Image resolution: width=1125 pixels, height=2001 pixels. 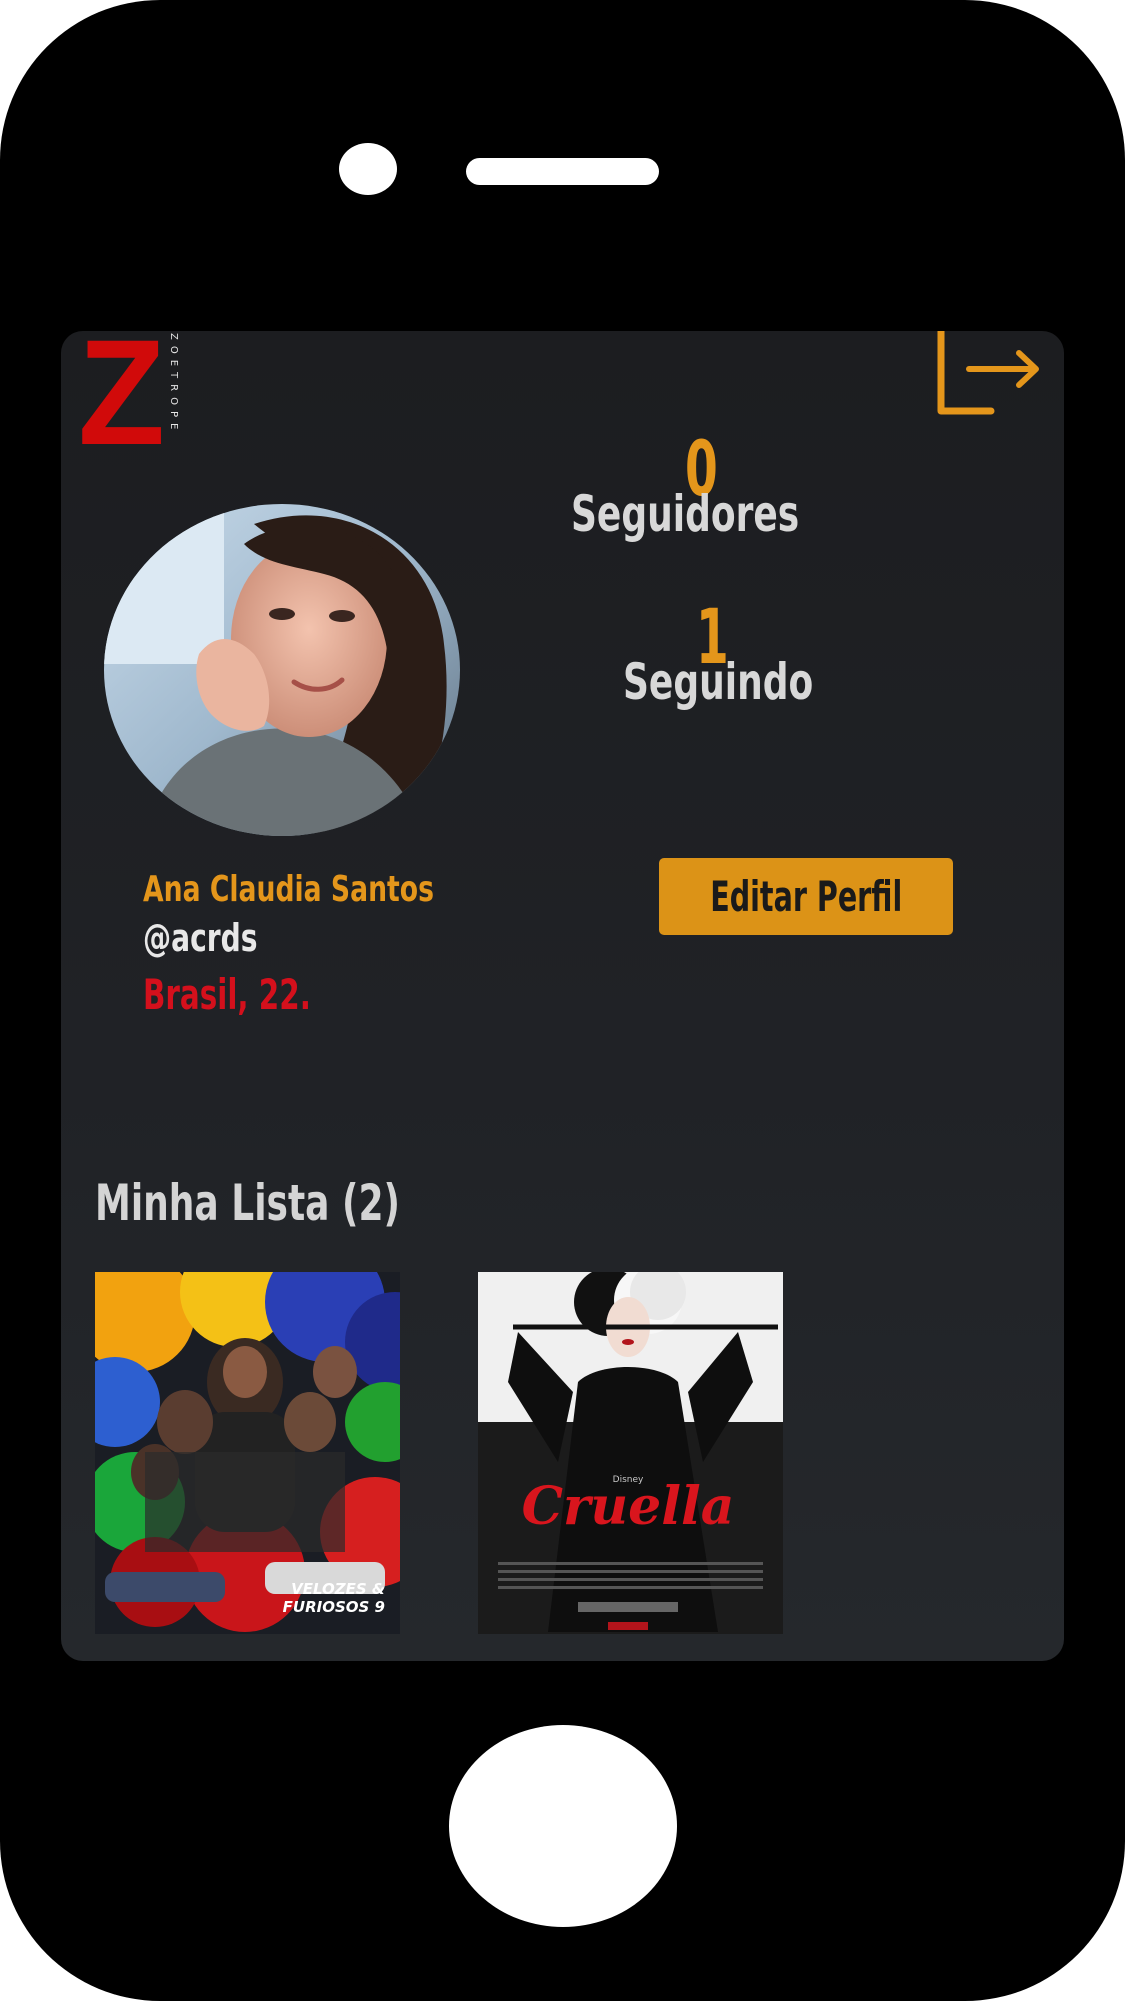 What do you see at coordinates (563, 1826) in the screenshot?
I see `phone-home-button` at bounding box center [563, 1826].